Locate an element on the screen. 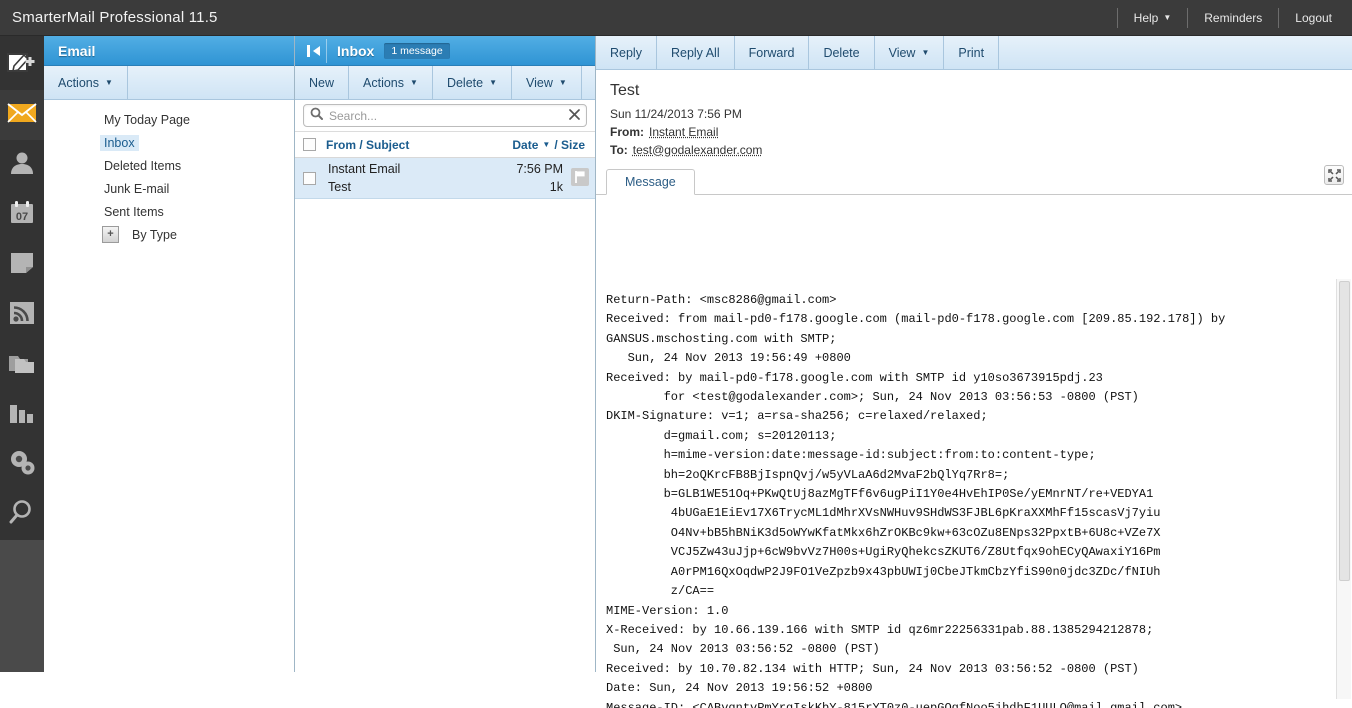 The height and width of the screenshot is (708, 1352). logout-label: Logout is located at coordinates (1313, 17).